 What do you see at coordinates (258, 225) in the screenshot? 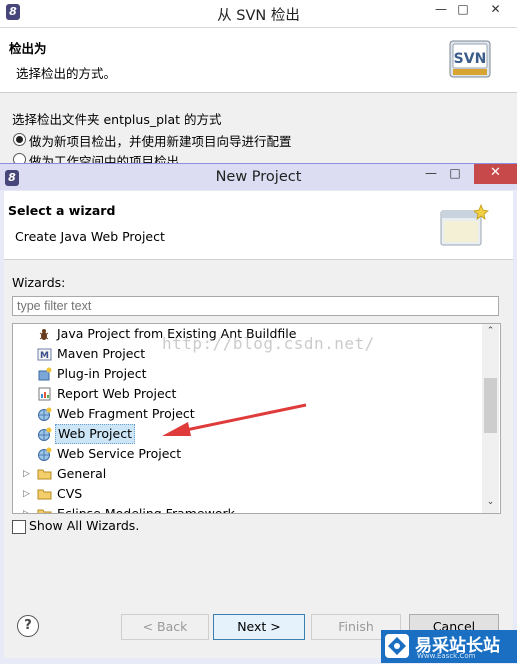
I see `new-project-header-panel` at bounding box center [258, 225].